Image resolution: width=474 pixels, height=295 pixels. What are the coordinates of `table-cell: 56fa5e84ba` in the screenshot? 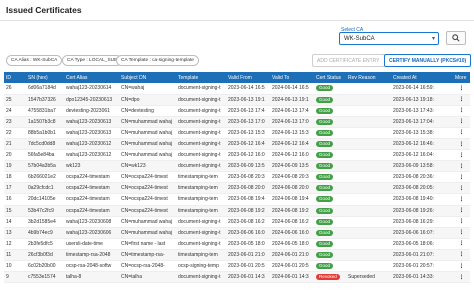 It's located at (45, 155).